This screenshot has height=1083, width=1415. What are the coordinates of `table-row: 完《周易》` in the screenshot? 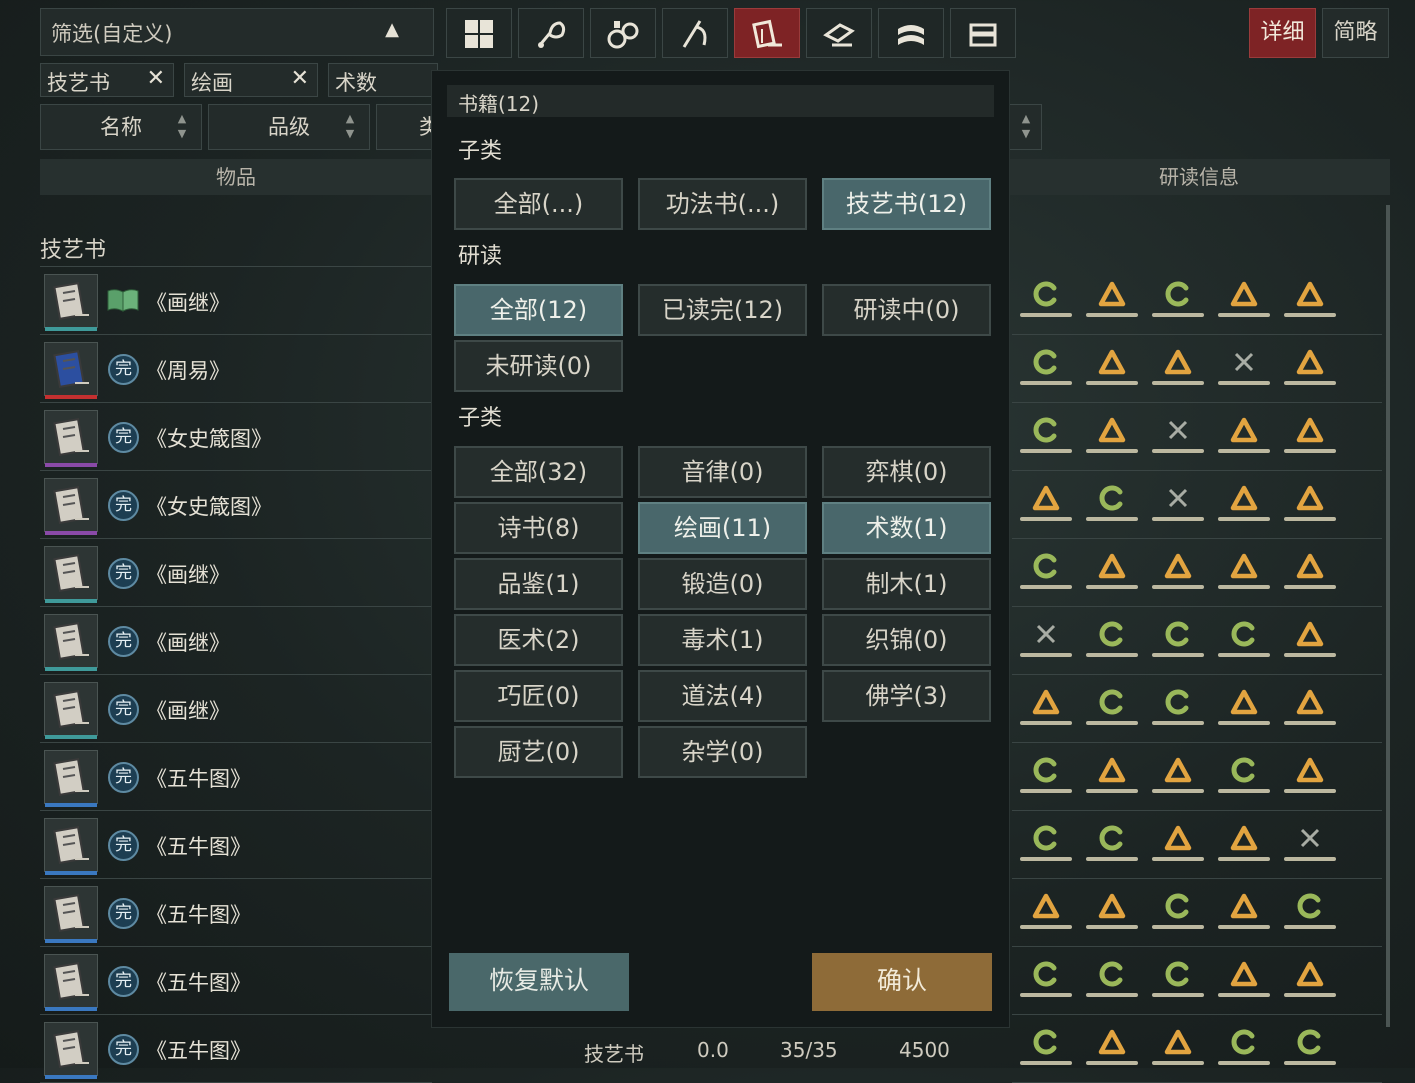 It's located at (236, 369).